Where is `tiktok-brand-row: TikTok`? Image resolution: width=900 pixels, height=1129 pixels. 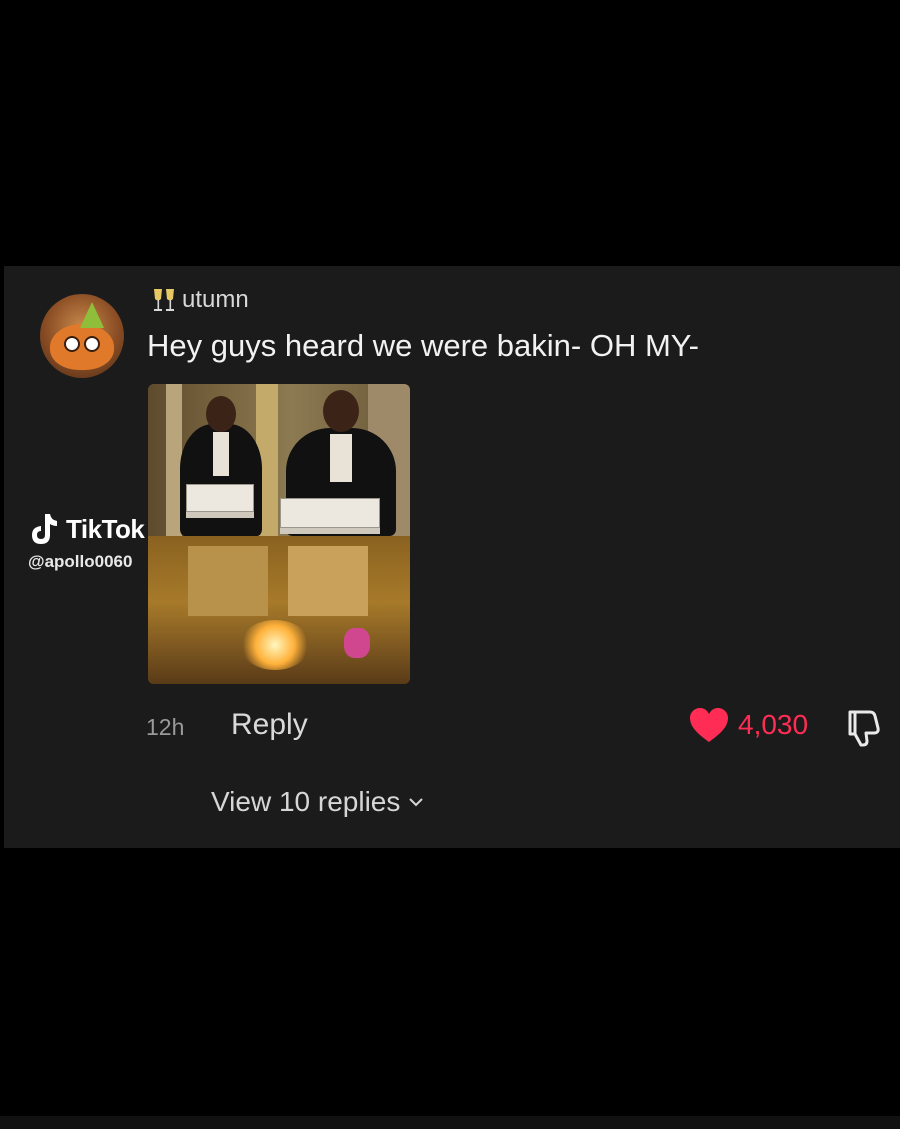 tiktok-brand-row: TikTok is located at coordinates (86, 529).